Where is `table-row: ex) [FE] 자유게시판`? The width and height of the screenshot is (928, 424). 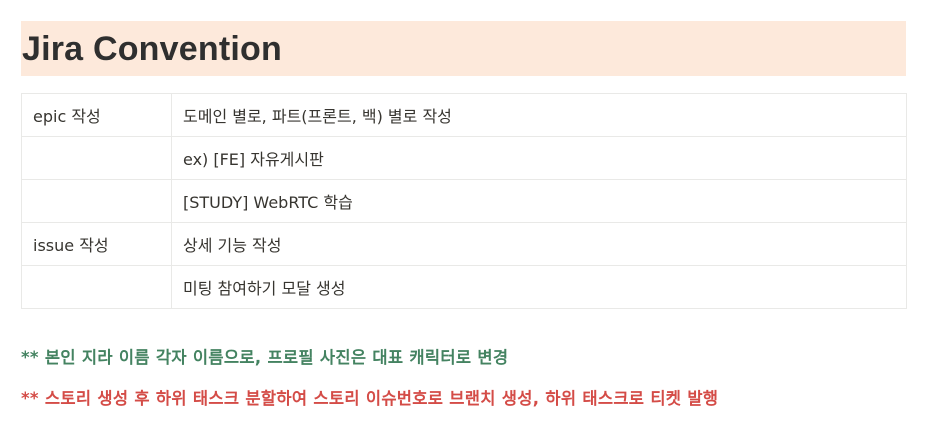 table-row: ex) [FE] 자유게시판 is located at coordinates (464, 158).